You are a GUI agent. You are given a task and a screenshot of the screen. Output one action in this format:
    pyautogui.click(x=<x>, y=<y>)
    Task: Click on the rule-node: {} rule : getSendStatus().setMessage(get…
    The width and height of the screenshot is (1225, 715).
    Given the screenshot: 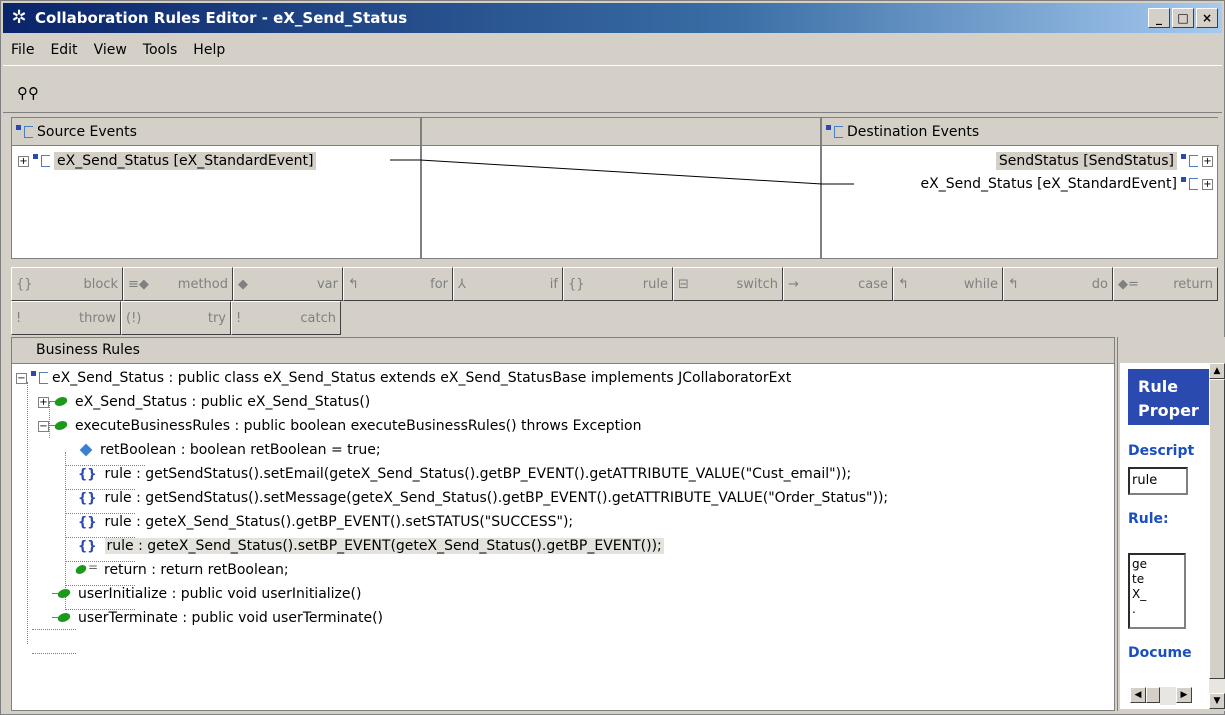 What is the action you would take?
    pyautogui.click(x=482, y=498)
    